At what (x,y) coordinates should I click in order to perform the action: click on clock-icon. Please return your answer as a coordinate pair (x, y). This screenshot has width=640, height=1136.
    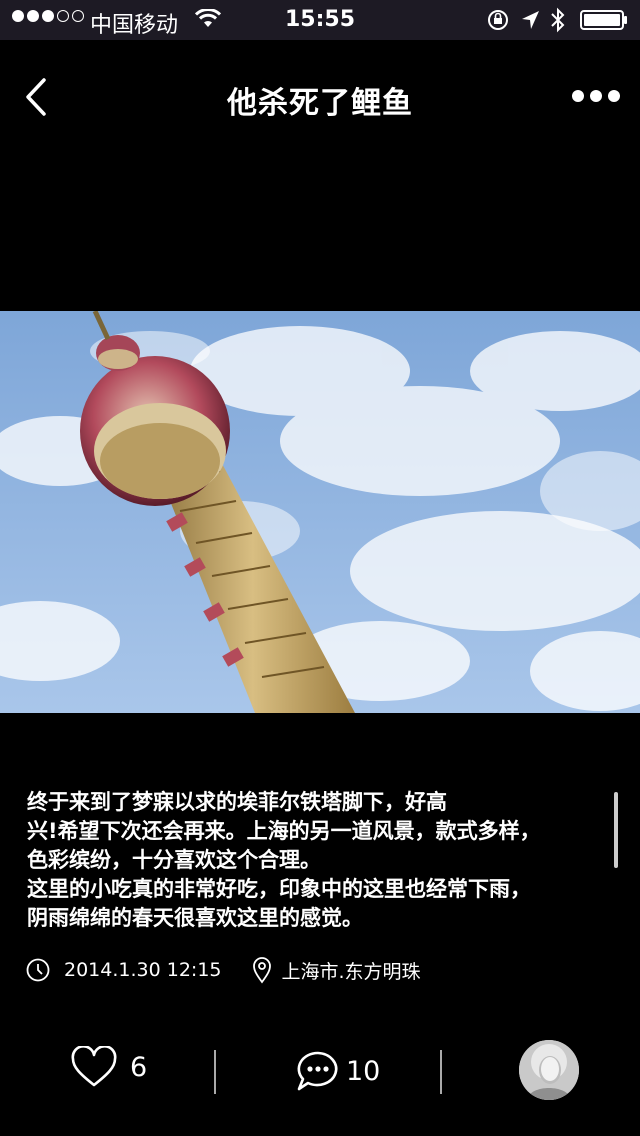
    Looking at the image, I should click on (38, 970).